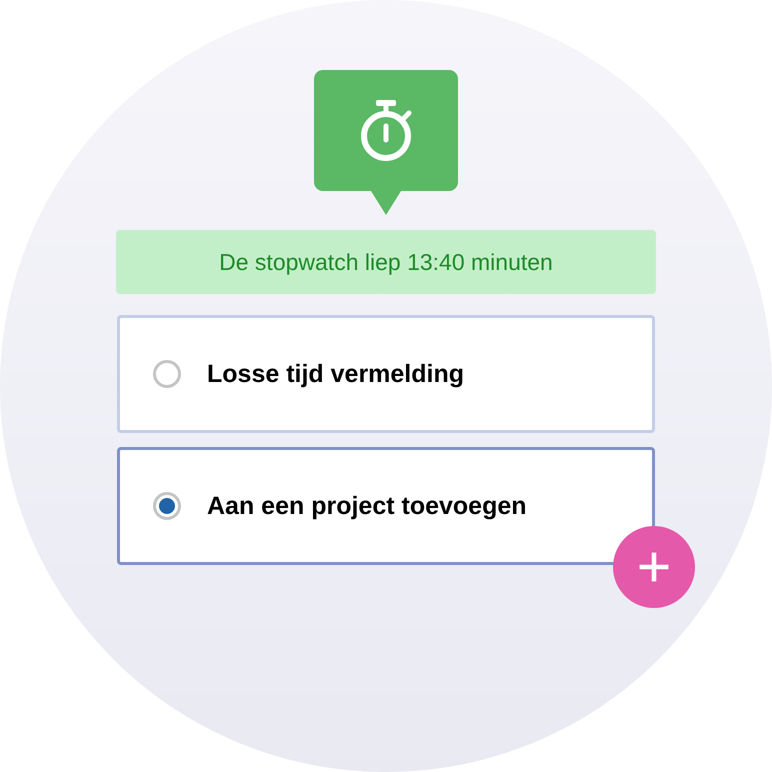 The image size is (772, 772). Describe the element at coordinates (335, 374) in the screenshot. I see `option-label: Losse tijd vermelding` at that location.